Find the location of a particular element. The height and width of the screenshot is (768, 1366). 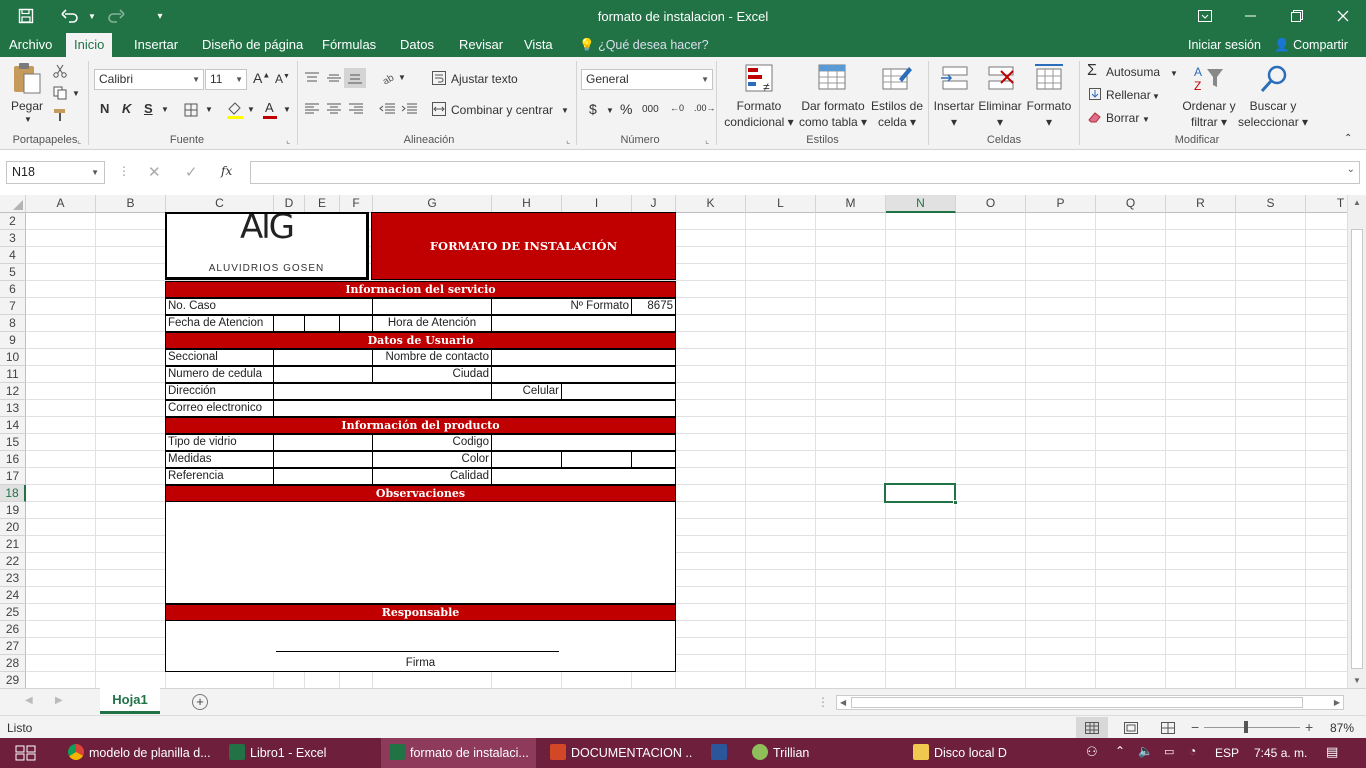

split-handle-icon: ⋮ is located at coordinates (823, 702).